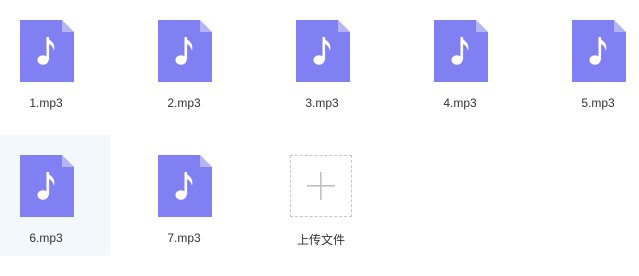 The image size is (639, 276). Describe the element at coordinates (598, 103) in the screenshot. I see `file-name: 5.mp3` at that location.